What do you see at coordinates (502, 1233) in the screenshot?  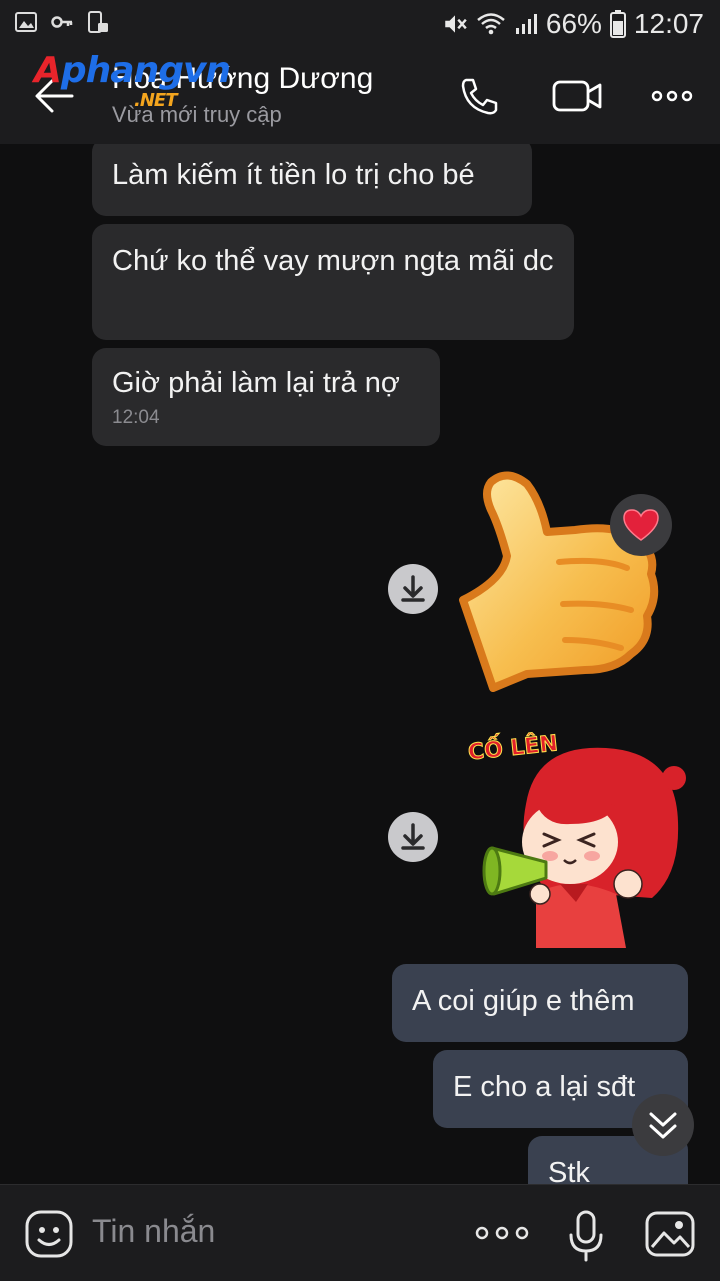 I see `more-actions-icon` at bounding box center [502, 1233].